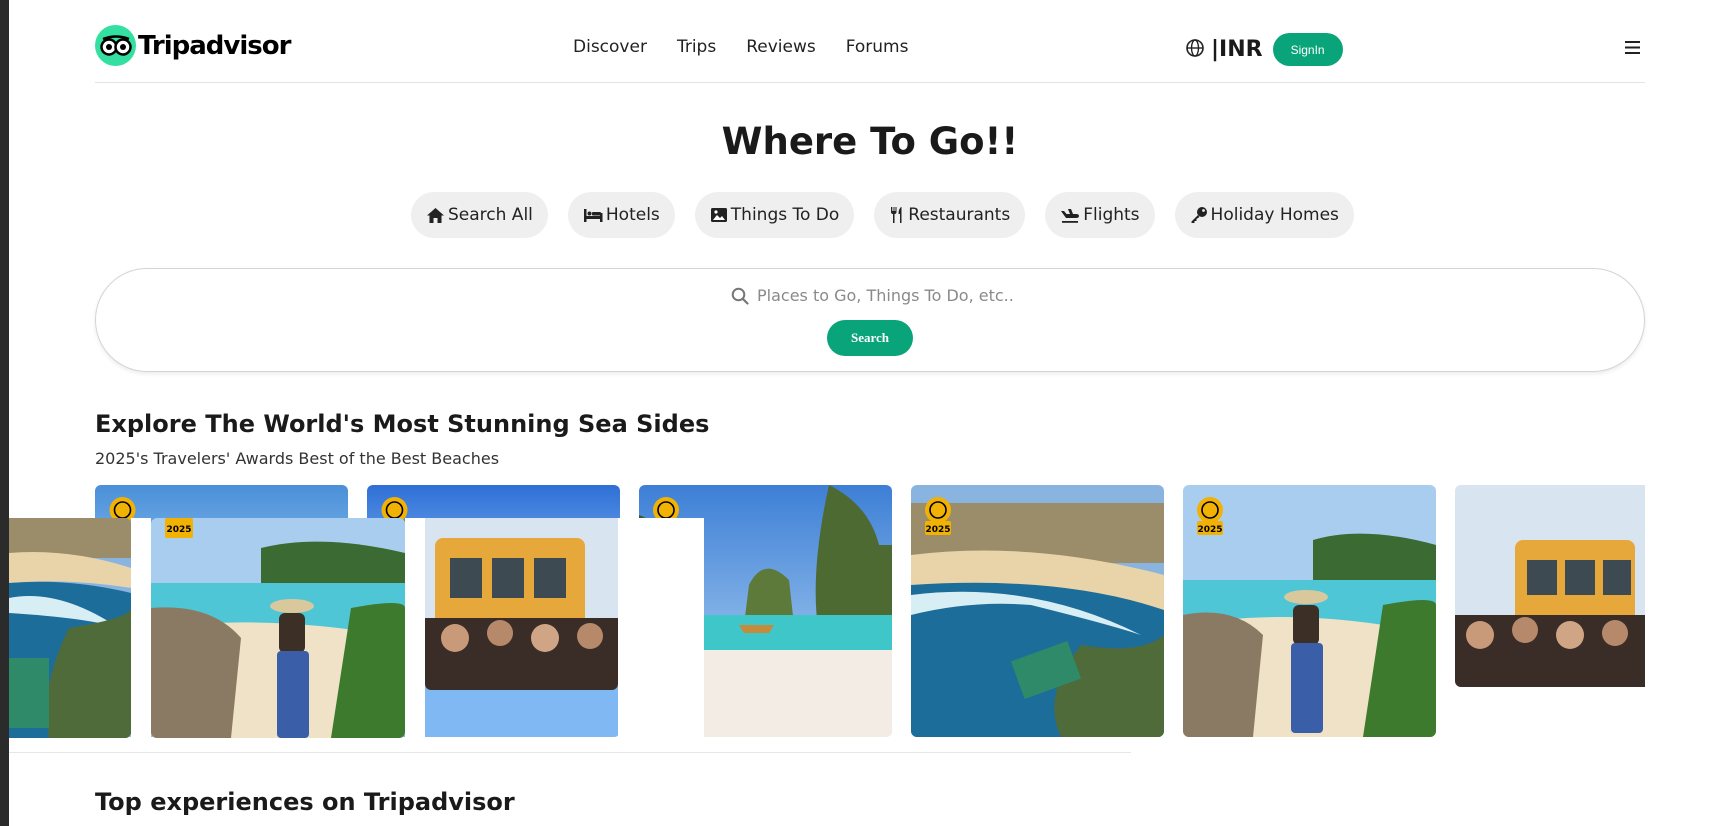  I want to click on search-input, so click(907, 295).